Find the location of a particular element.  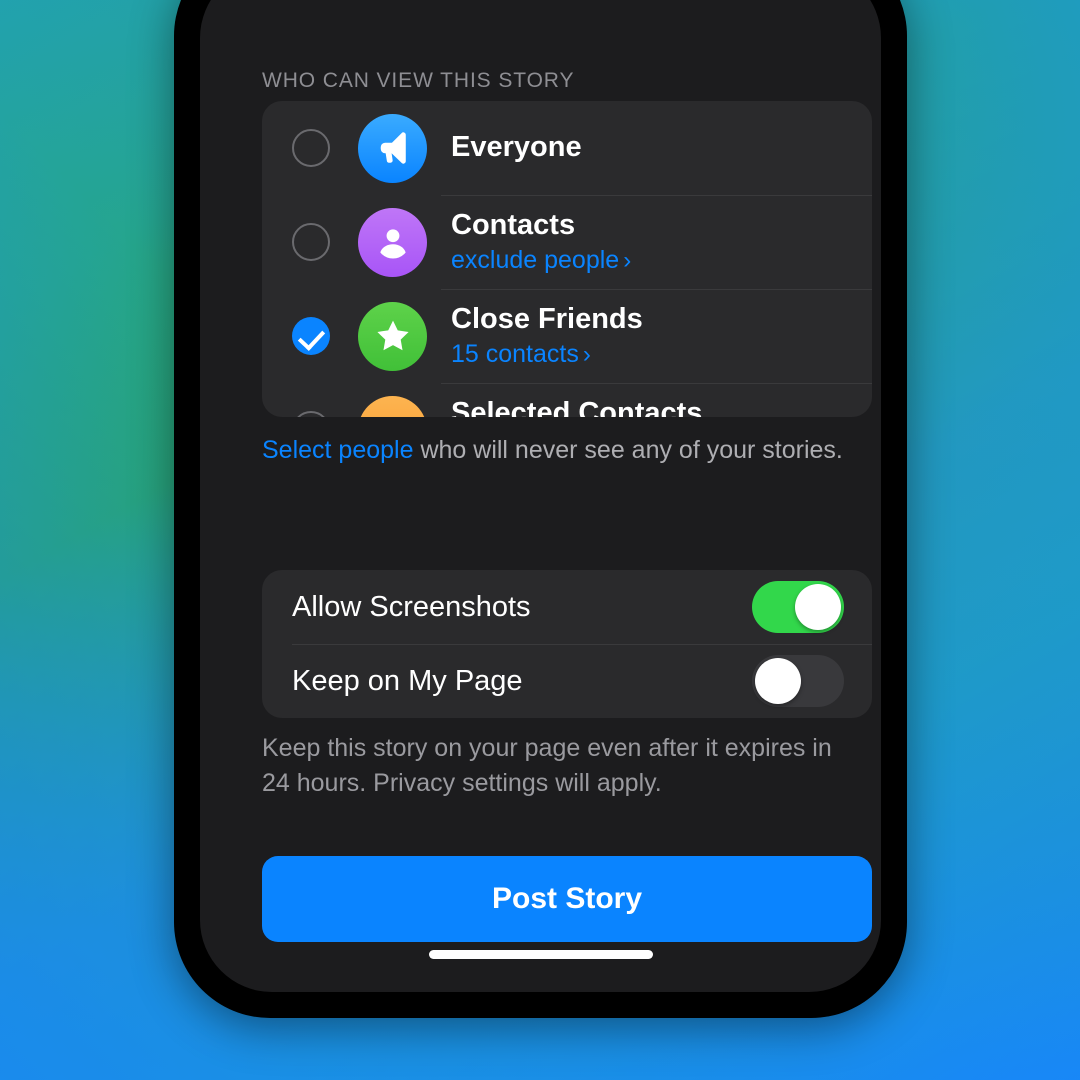

audience-option-title: Contacts is located at coordinates (513, 224).